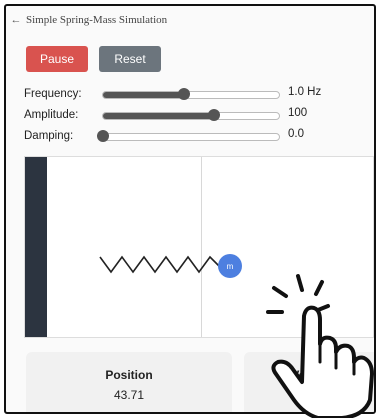 This screenshot has height=418, width=378. I want to click on amplitude-slider-fill, so click(158, 116).